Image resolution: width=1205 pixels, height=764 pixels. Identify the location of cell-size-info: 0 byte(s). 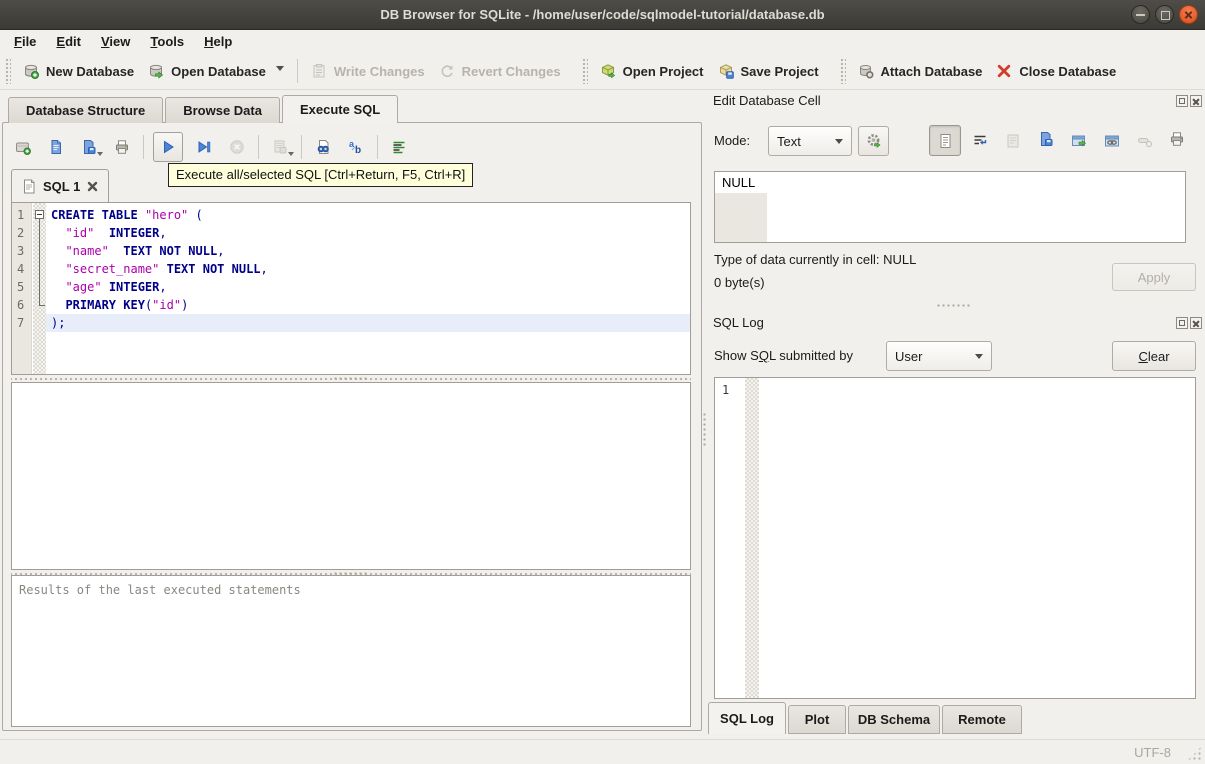
(739, 282).